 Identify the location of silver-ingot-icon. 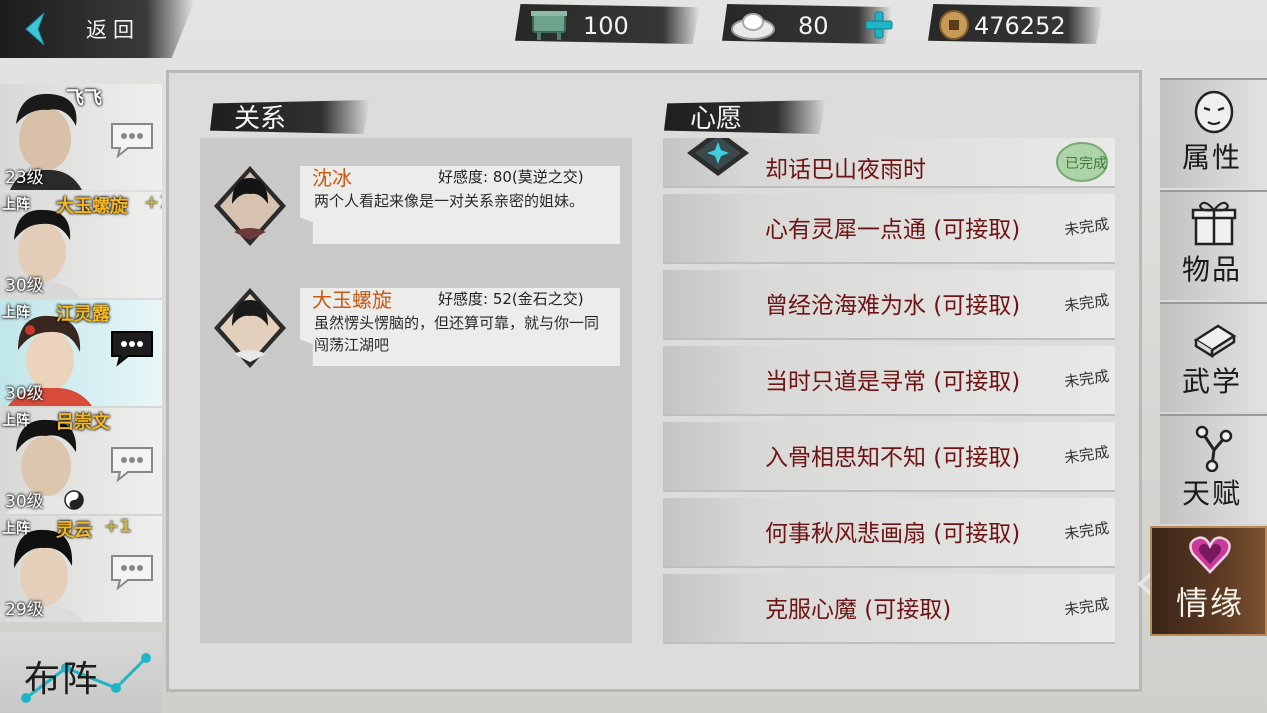
(753, 26).